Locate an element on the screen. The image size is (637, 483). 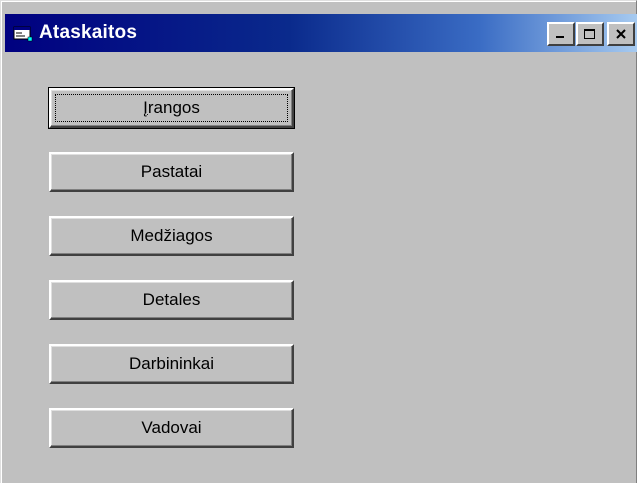
vadovai-button: Vadovai is located at coordinates (171, 428).